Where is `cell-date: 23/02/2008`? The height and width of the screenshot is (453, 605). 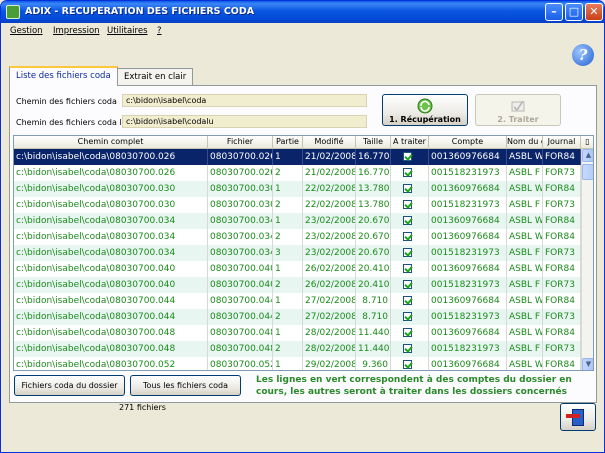
cell-date: 23/02/2008 is located at coordinates (329, 221).